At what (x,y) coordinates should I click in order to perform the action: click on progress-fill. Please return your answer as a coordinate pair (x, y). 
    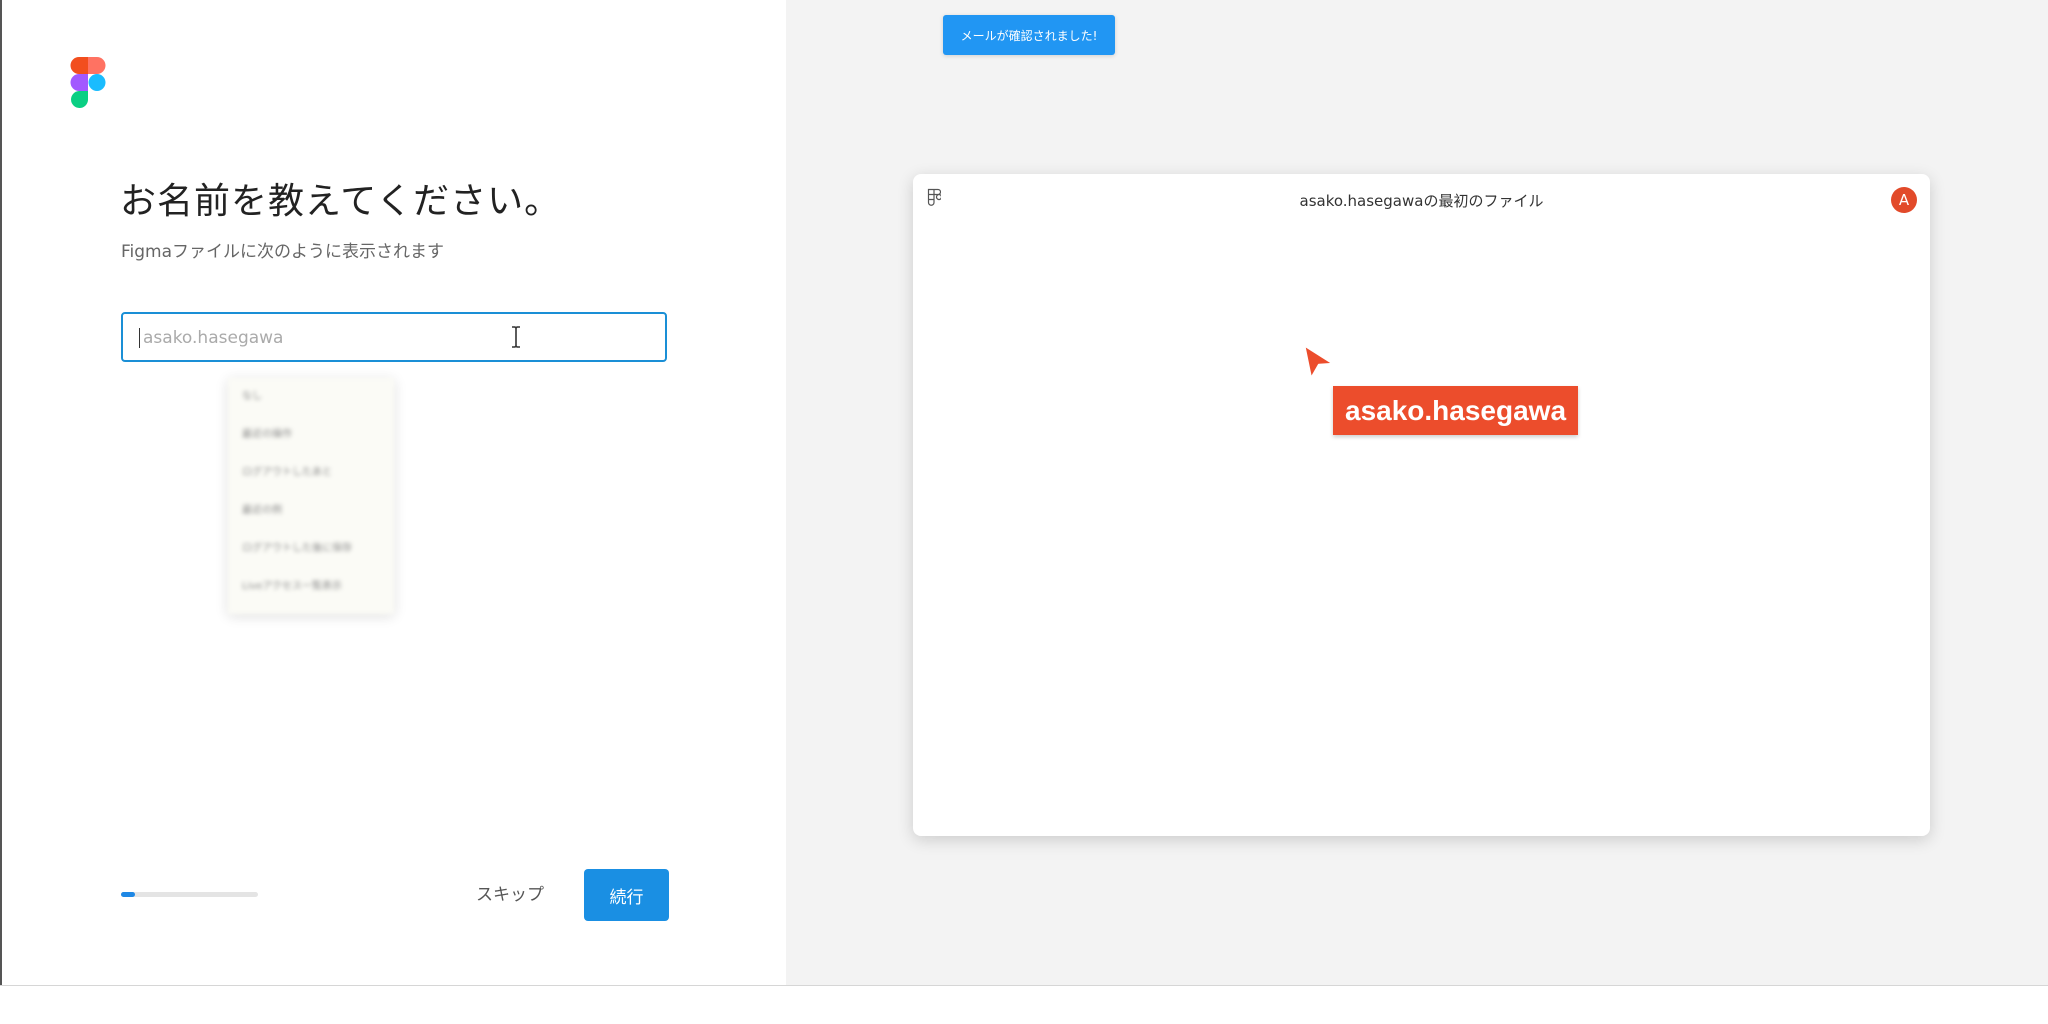
    Looking at the image, I should click on (128, 894).